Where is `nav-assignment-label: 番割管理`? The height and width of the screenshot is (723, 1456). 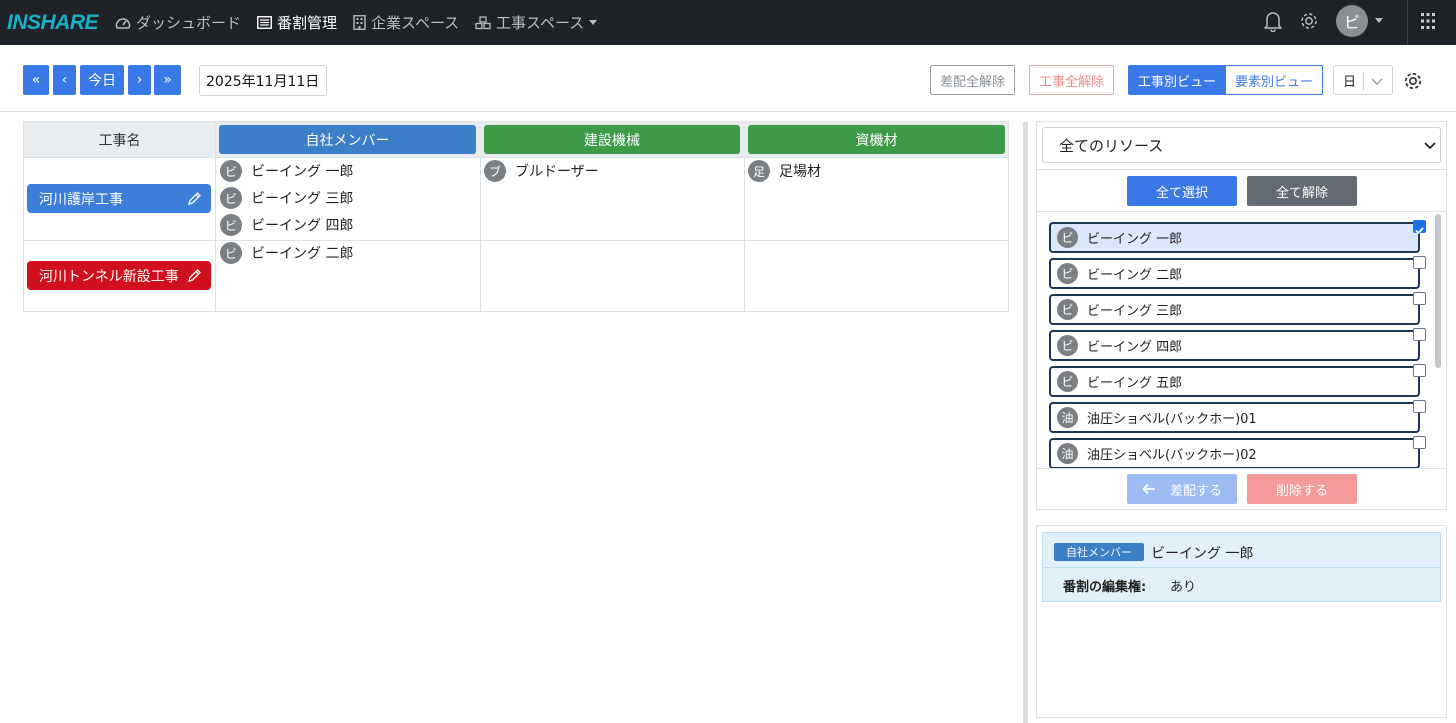
nav-assignment-label: 番割管理 is located at coordinates (307, 23).